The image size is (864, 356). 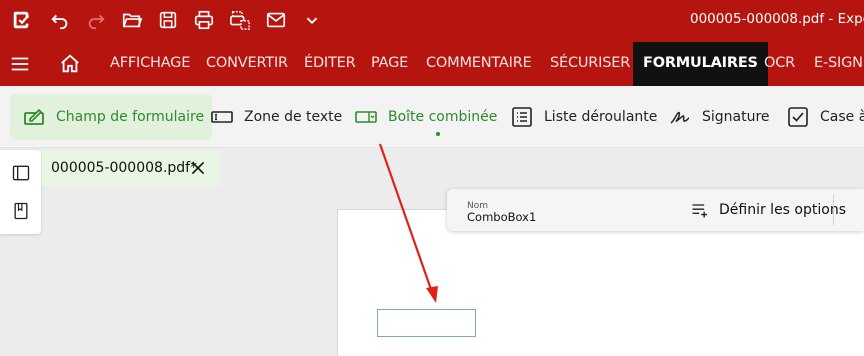 What do you see at coordinates (240, 20) in the screenshot?
I see `scan-icon` at bounding box center [240, 20].